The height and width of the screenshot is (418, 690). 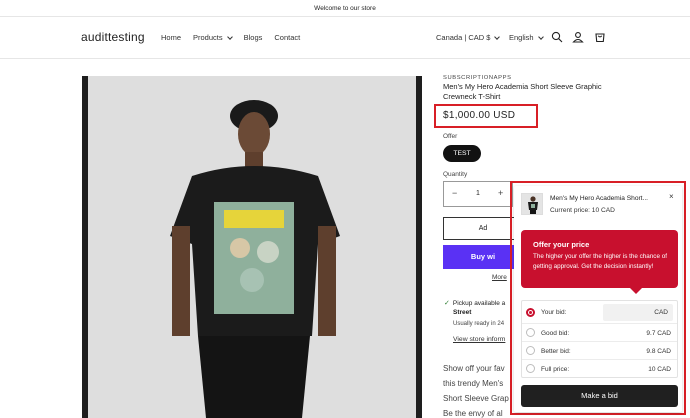 I want to click on description-line: Be the envy of al, so click(x=473, y=413).